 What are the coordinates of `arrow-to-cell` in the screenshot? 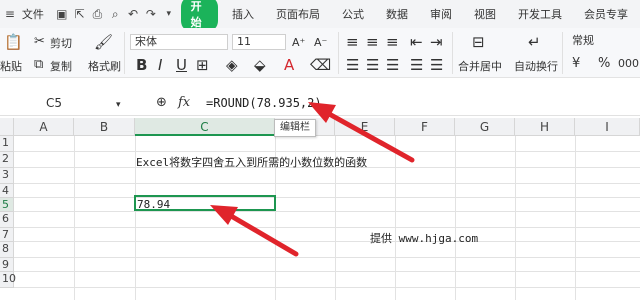 It's located at (254, 231).